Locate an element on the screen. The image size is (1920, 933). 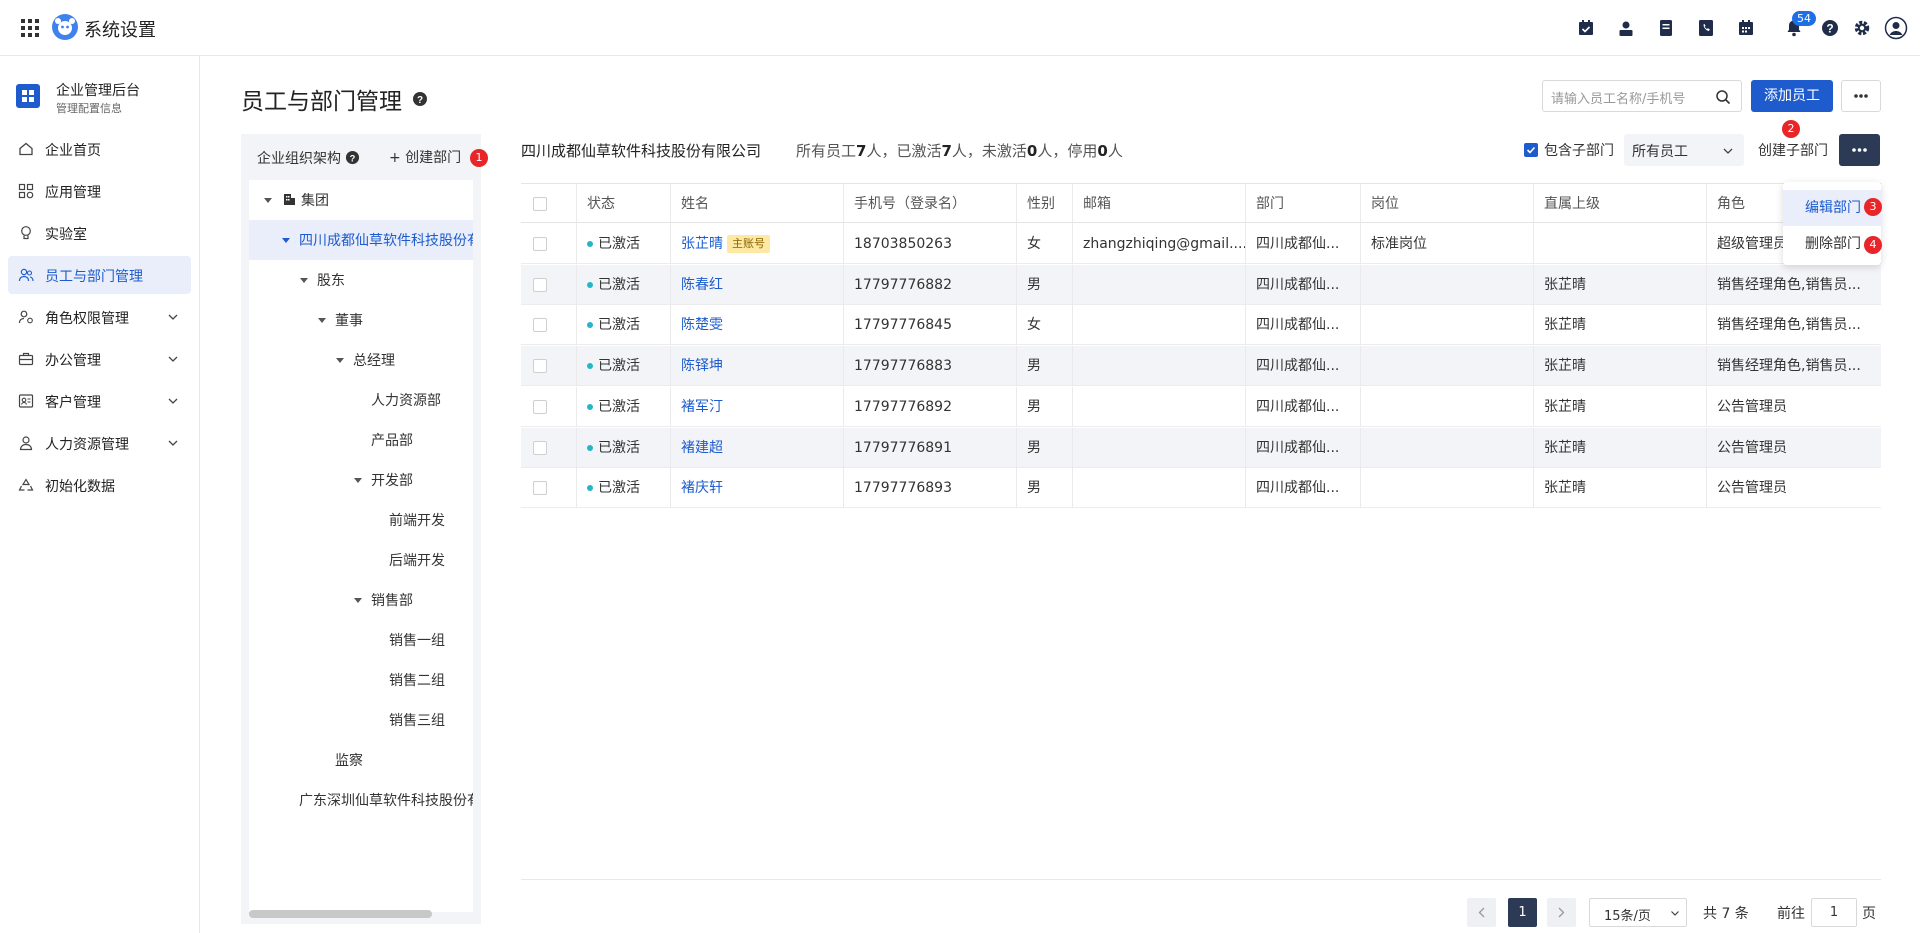
tree-node-sales-dept: 销售部 is located at coordinates (361, 600).